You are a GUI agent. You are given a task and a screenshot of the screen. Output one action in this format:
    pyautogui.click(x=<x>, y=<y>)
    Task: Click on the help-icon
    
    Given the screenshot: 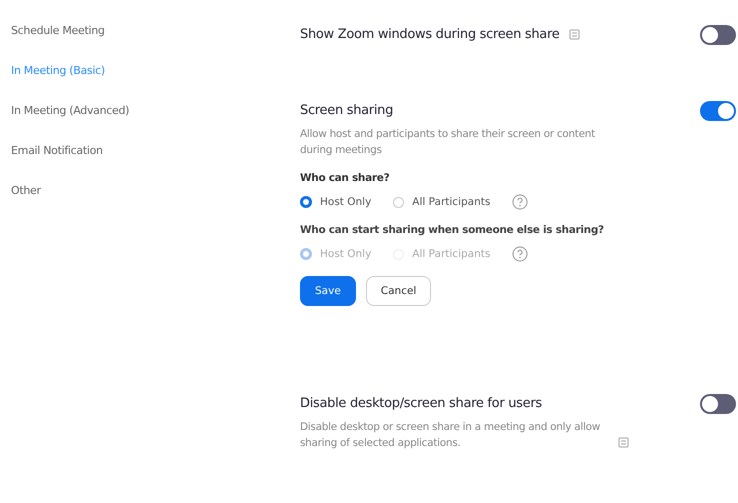 What is the action you would take?
    pyautogui.click(x=520, y=202)
    